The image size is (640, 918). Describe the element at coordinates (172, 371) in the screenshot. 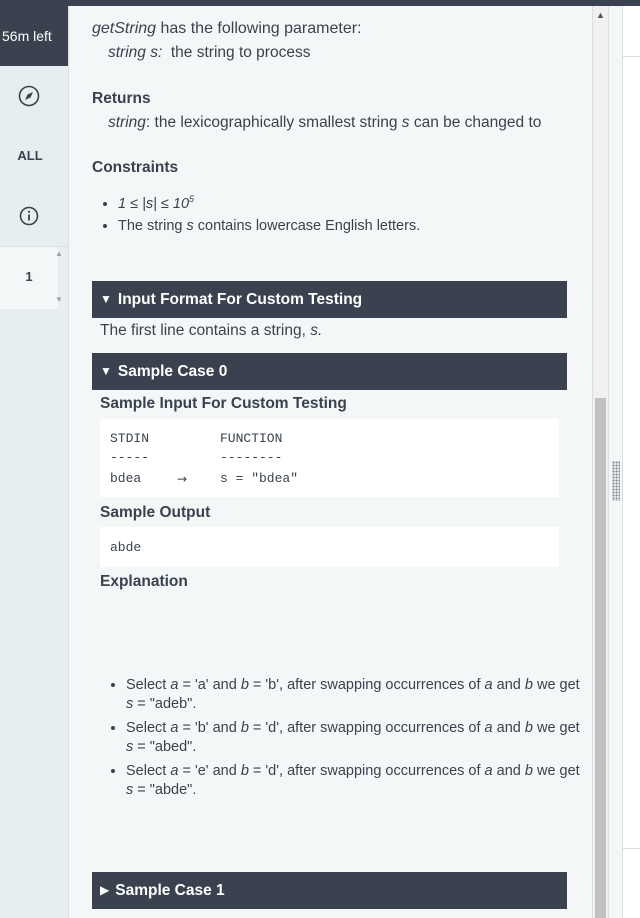

I see `sample-case-0-label: Sample Case 0` at that location.